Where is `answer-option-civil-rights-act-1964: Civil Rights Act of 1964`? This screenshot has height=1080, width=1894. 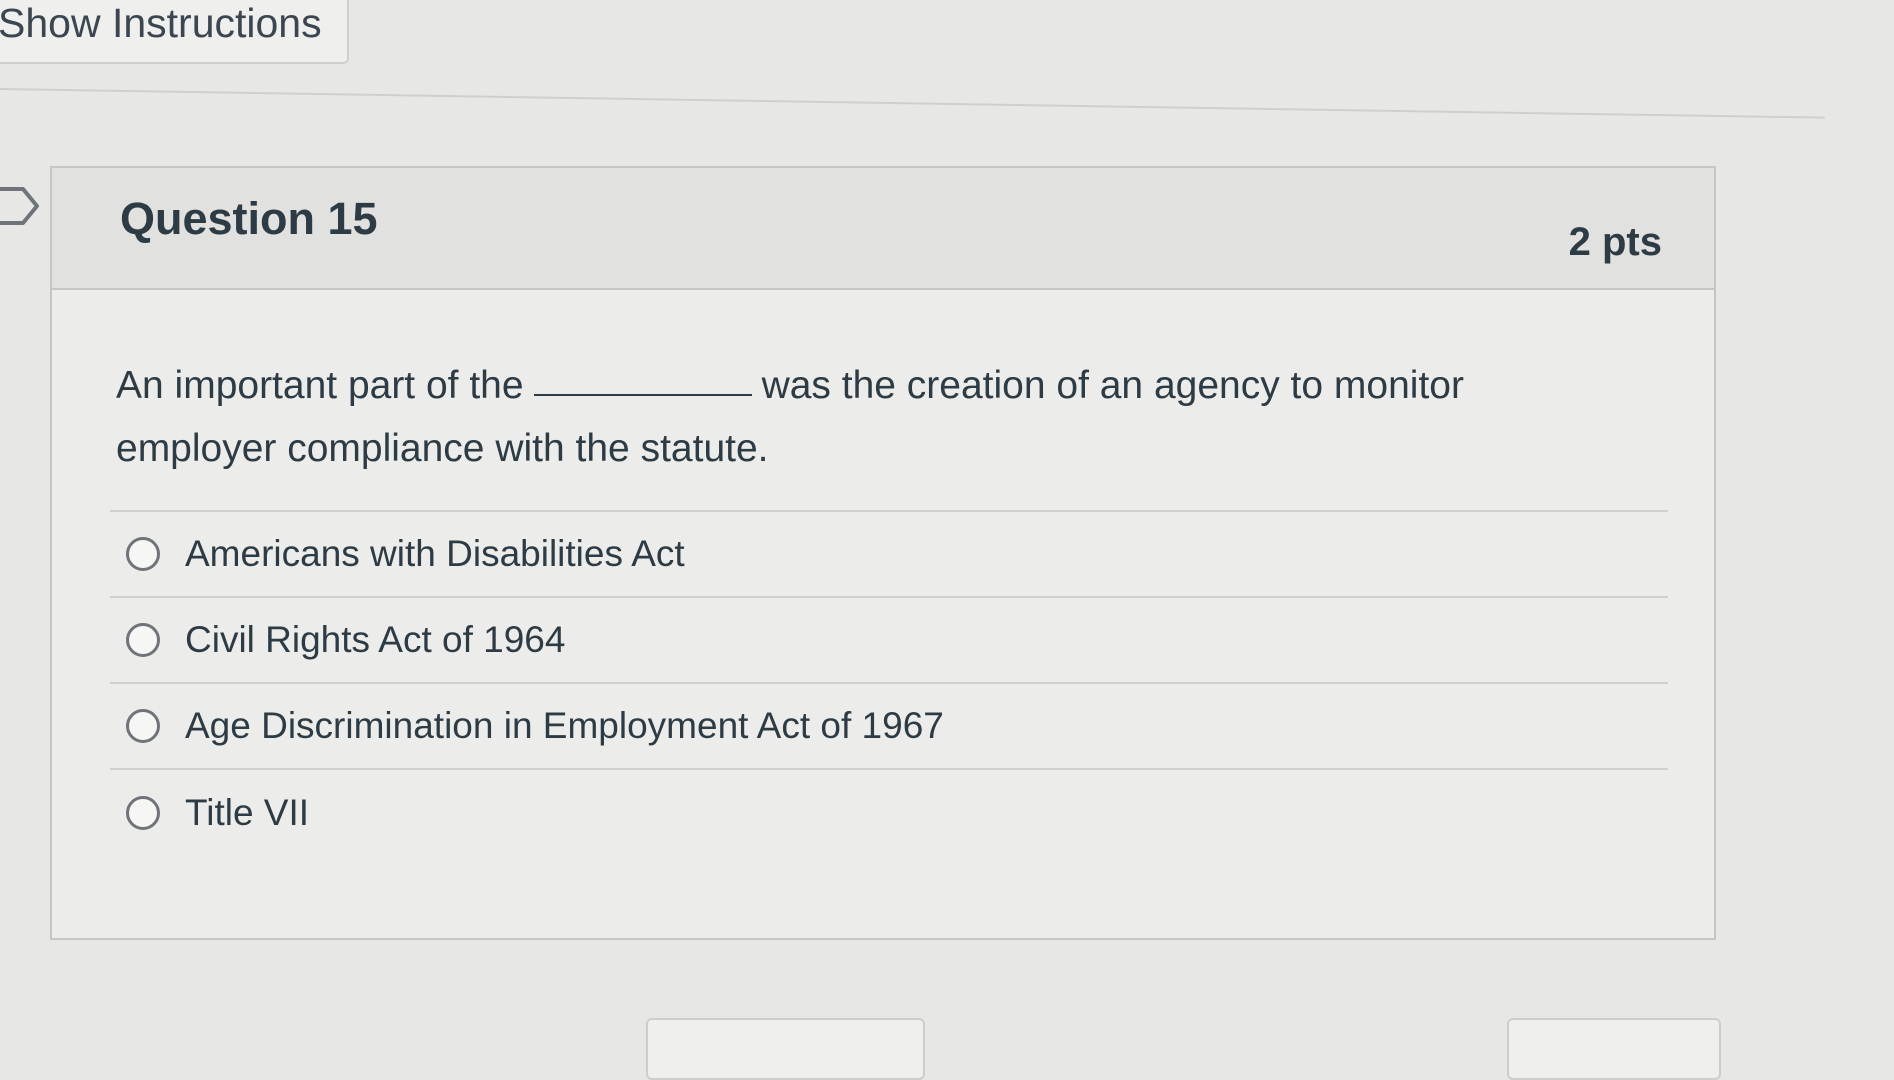
answer-option-civil-rights-act-1964: Civil Rights Act of 1964 is located at coordinates (889, 641).